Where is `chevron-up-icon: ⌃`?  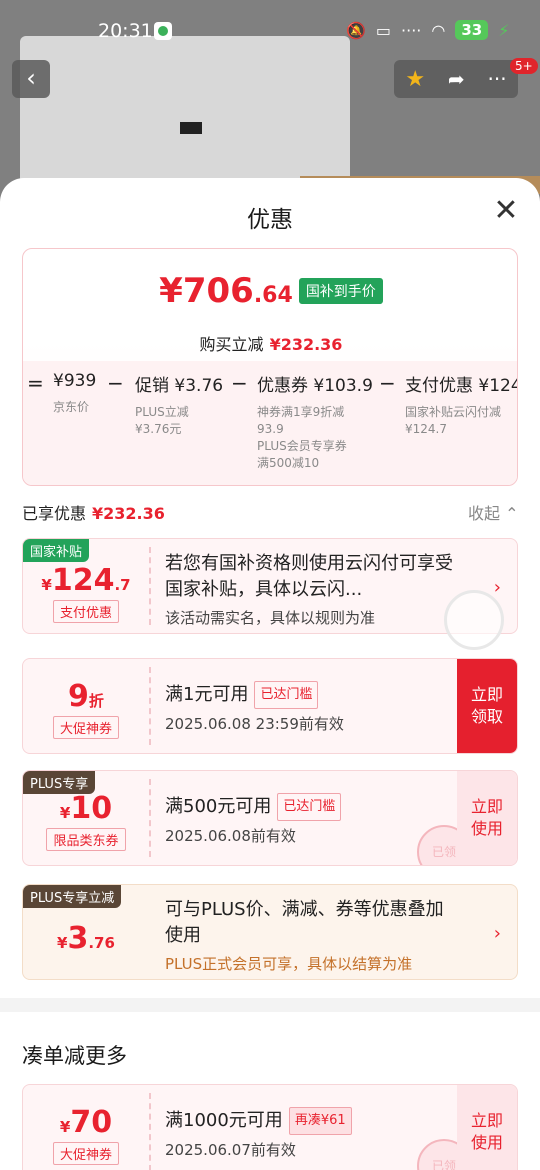
chevron-up-icon: ⌃ is located at coordinates (512, 513).